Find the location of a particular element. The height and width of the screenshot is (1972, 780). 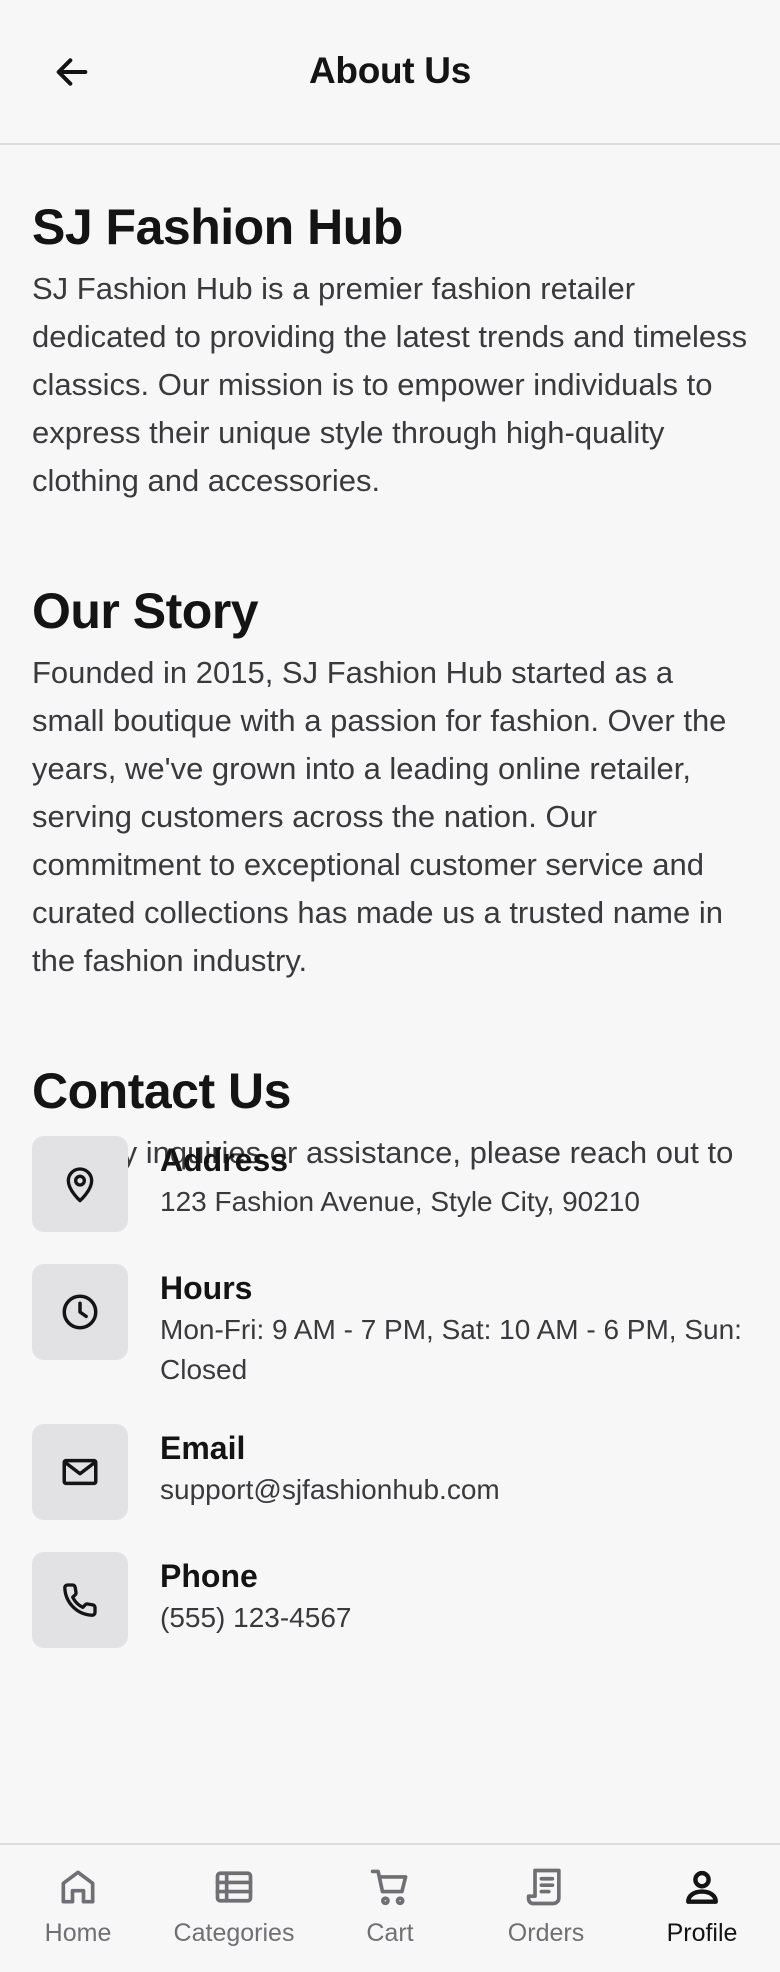

profile-icon is located at coordinates (702, 1887).